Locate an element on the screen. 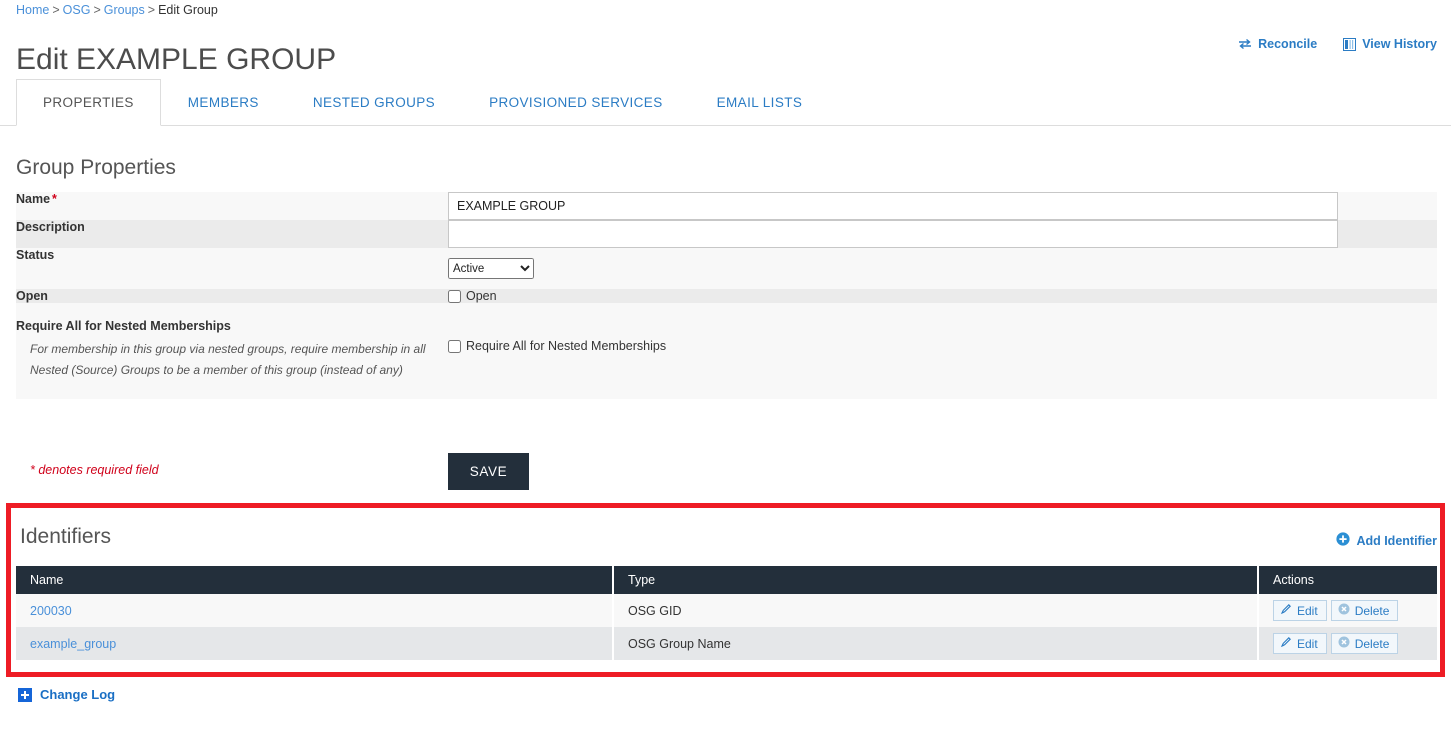  form-label-cell: Description is located at coordinates (232, 234).